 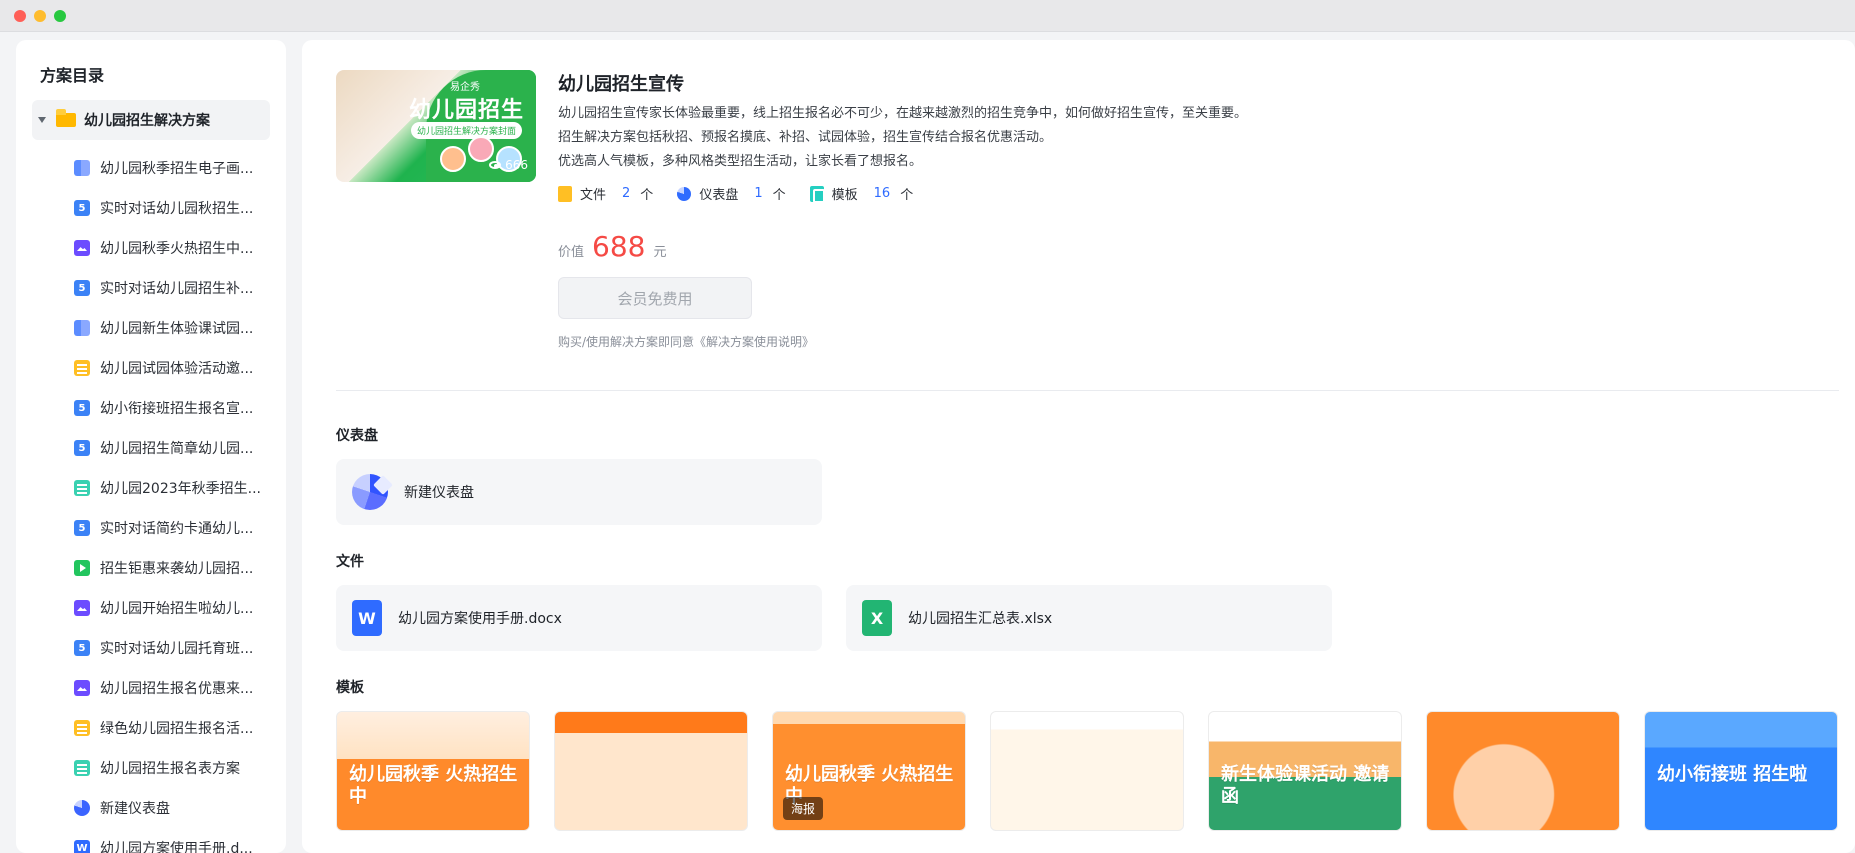 I want to click on word-file-icon: W, so click(x=367, y=618).